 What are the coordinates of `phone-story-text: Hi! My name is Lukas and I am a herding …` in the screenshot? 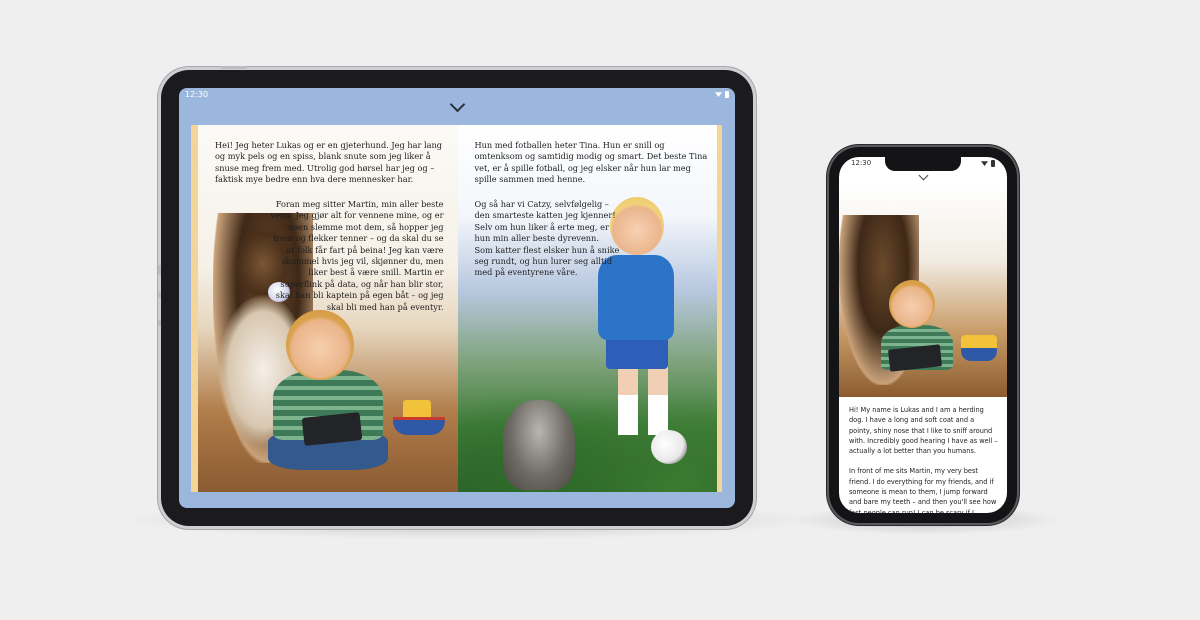 It's located at (924, 459).